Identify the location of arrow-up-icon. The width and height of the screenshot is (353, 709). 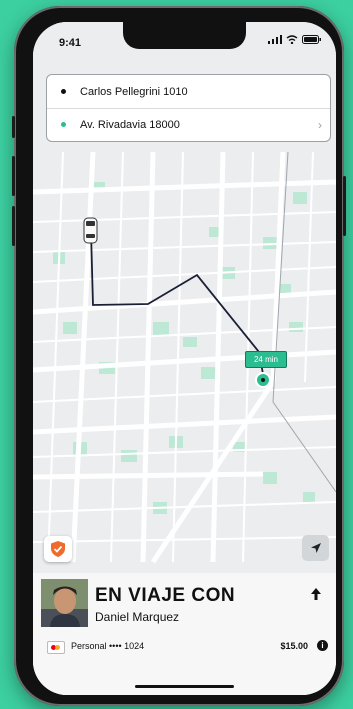
(316, 594).